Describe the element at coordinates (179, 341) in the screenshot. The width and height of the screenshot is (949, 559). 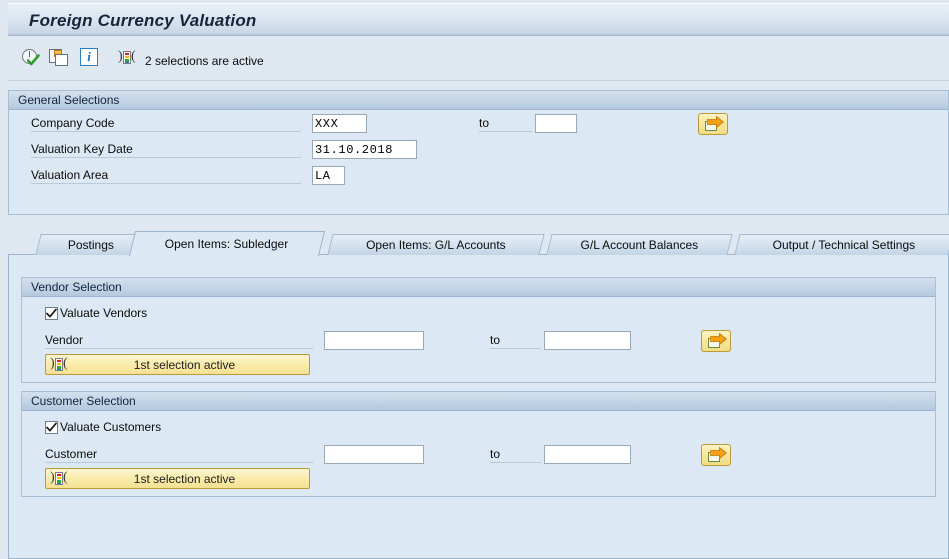
I see `vendor-label: Vendor` at that location.